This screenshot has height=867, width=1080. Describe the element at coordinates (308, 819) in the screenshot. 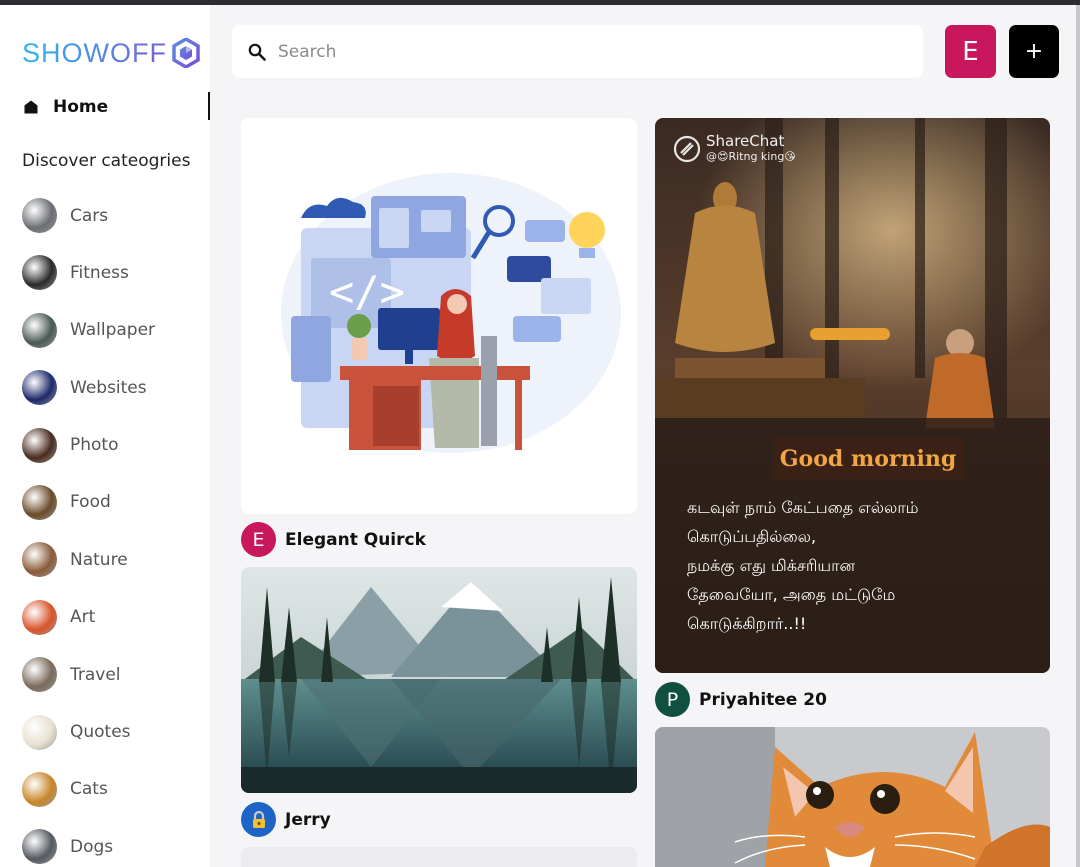

I see `author-name: Jerry` at that location.